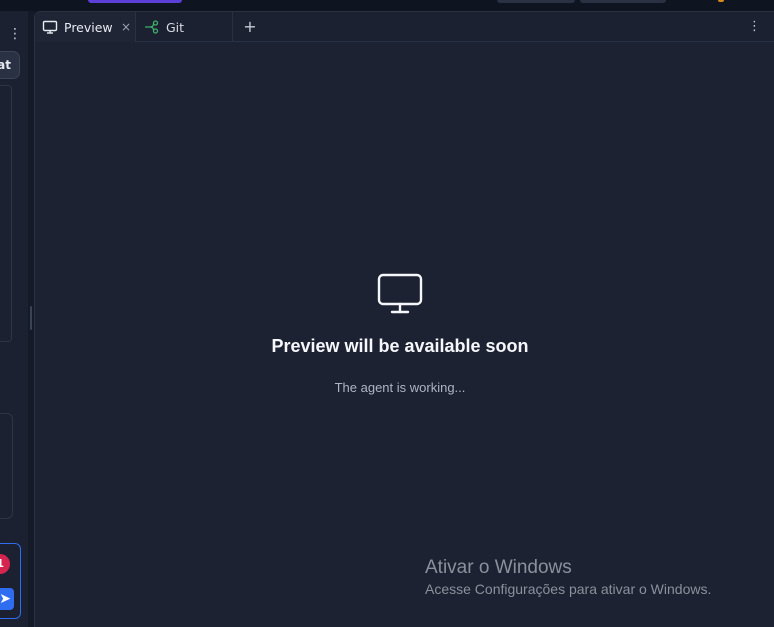  What do you see at coordinates (2, 364) in the screenshot?
I see `chat-divider` at bounding box center [2, 364].